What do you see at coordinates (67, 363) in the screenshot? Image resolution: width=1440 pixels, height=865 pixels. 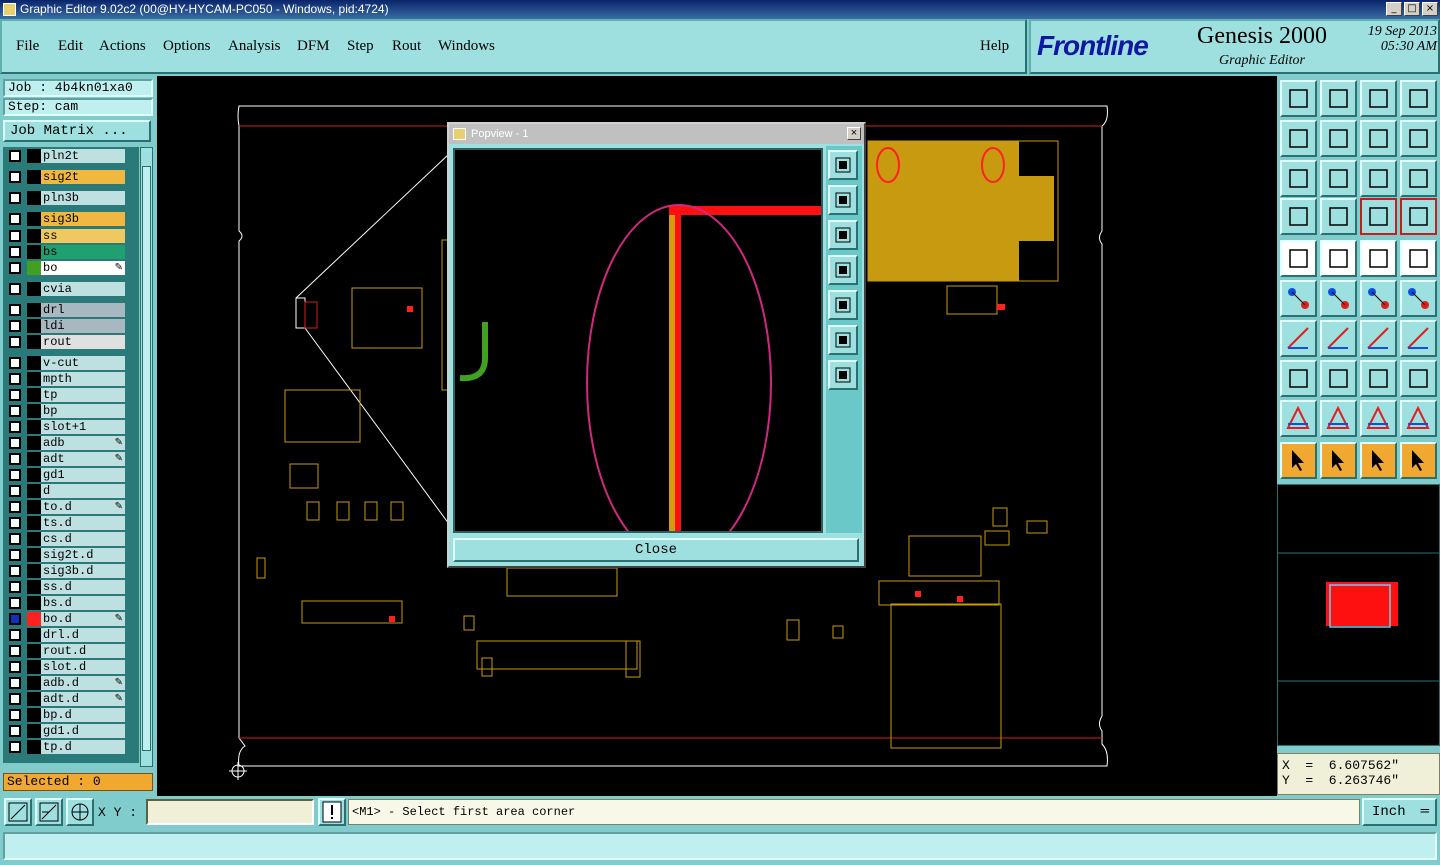 I see `layer-row-v-cut: v-cut` at bounding box center [67, 363].